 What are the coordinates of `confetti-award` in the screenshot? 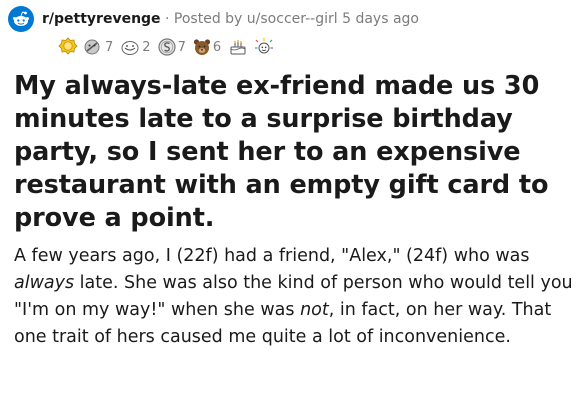 It's located at (264, 47).